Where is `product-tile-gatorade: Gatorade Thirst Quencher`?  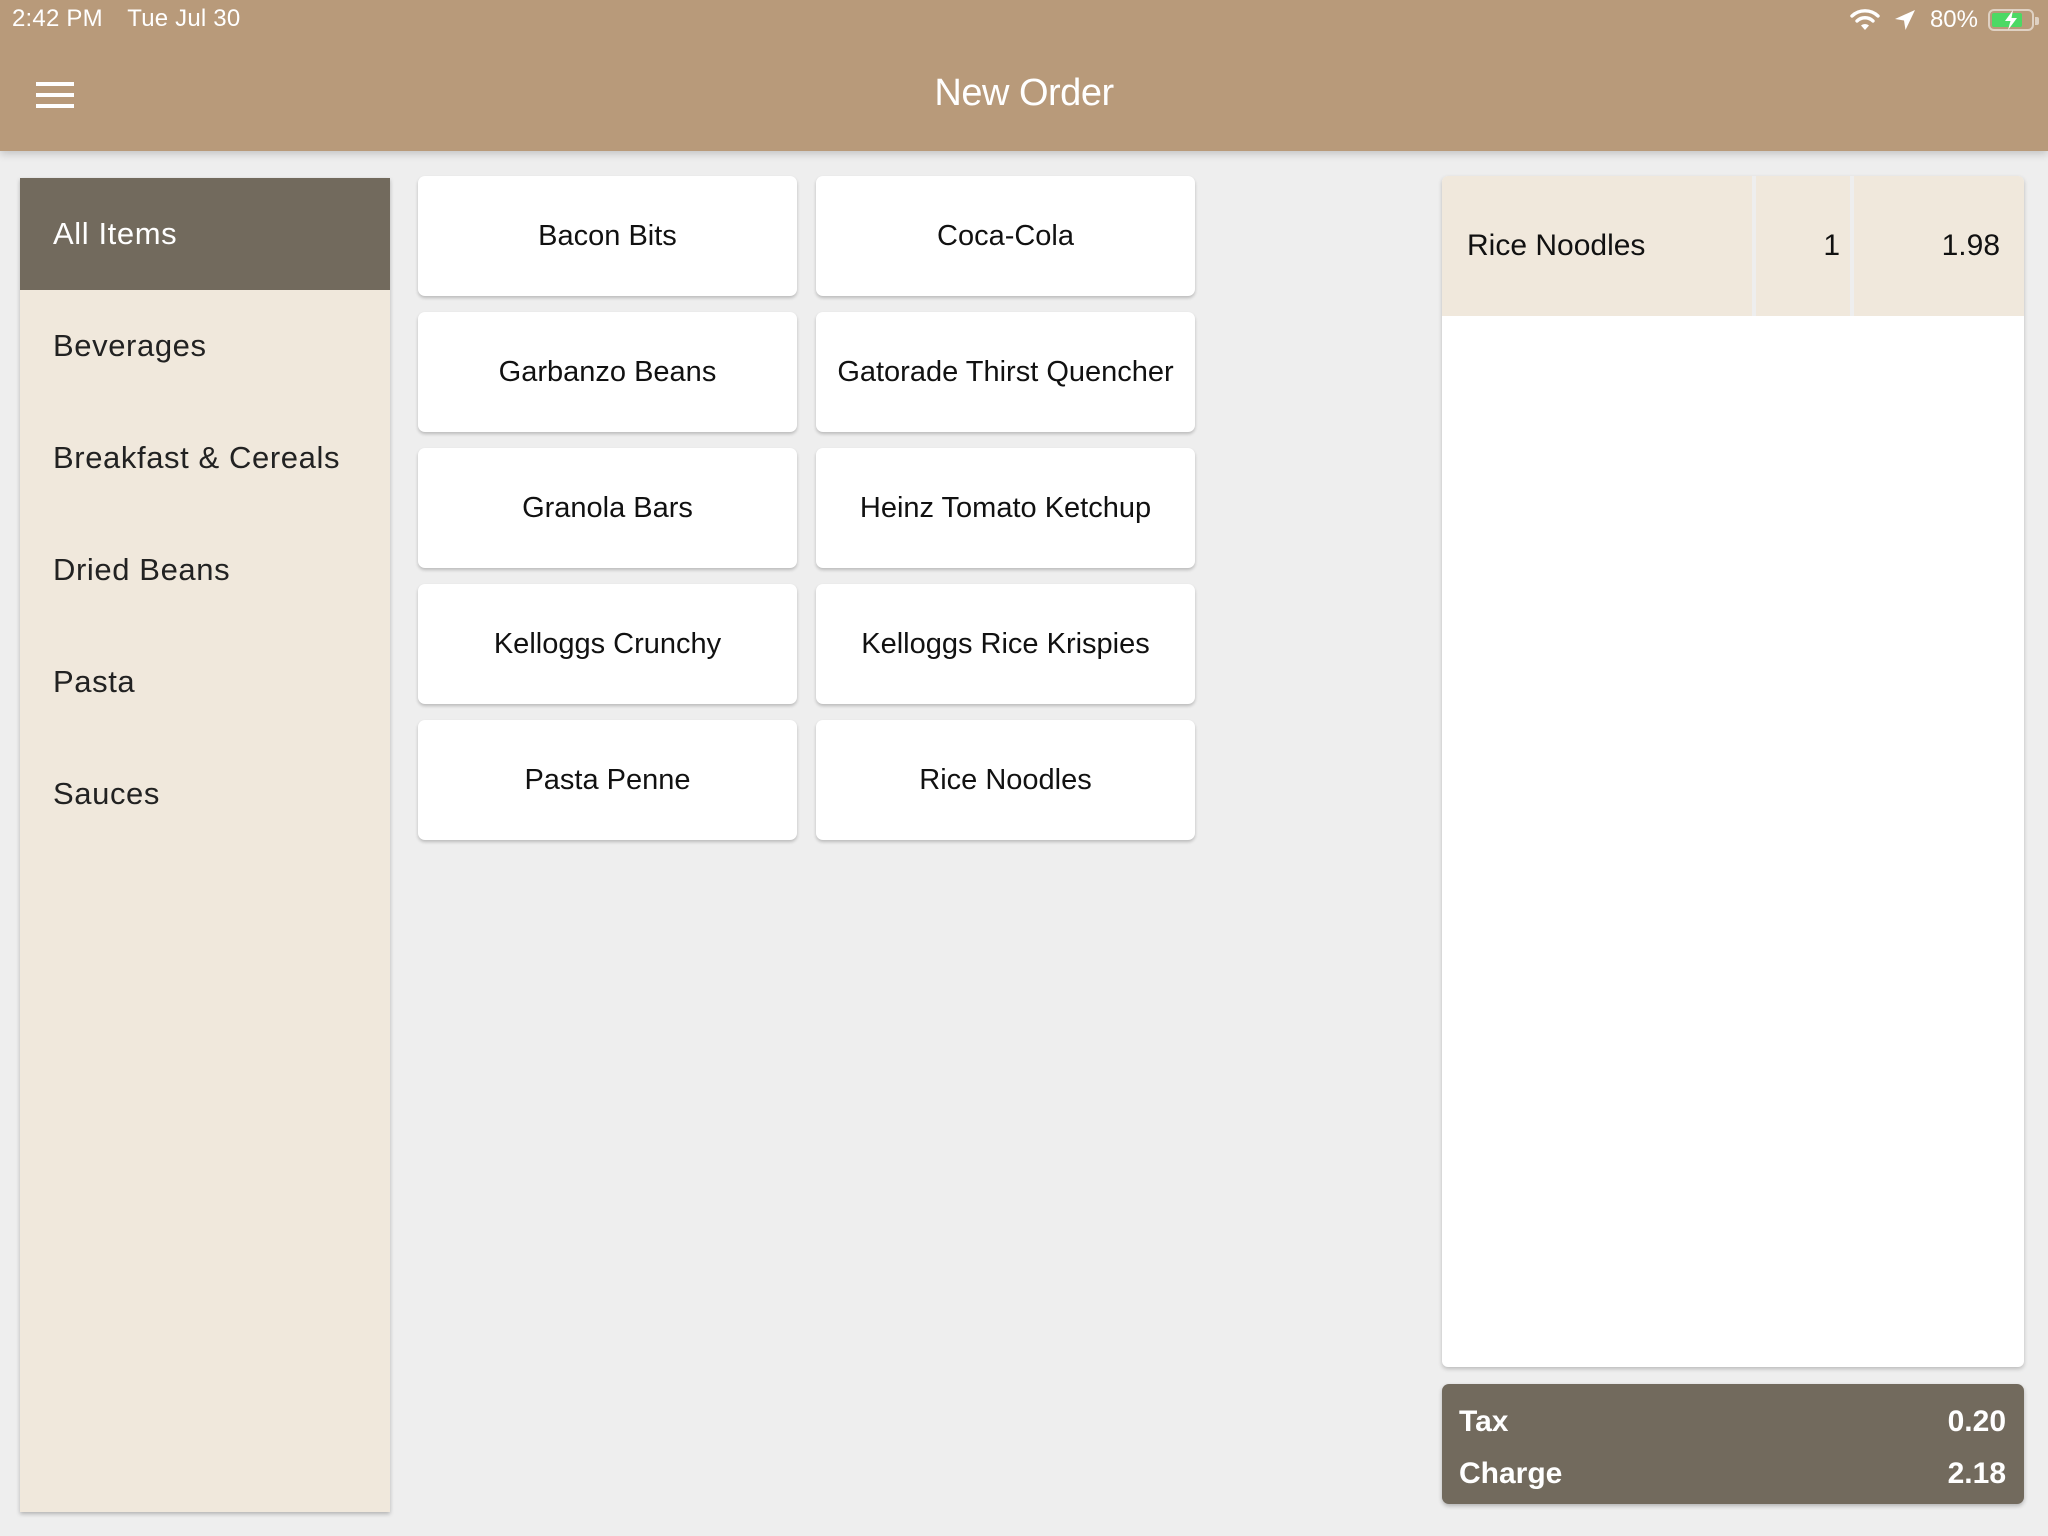 product-tile-gatorade: Gatorade Thirst Quencher is located at coordinates (1005, 372).